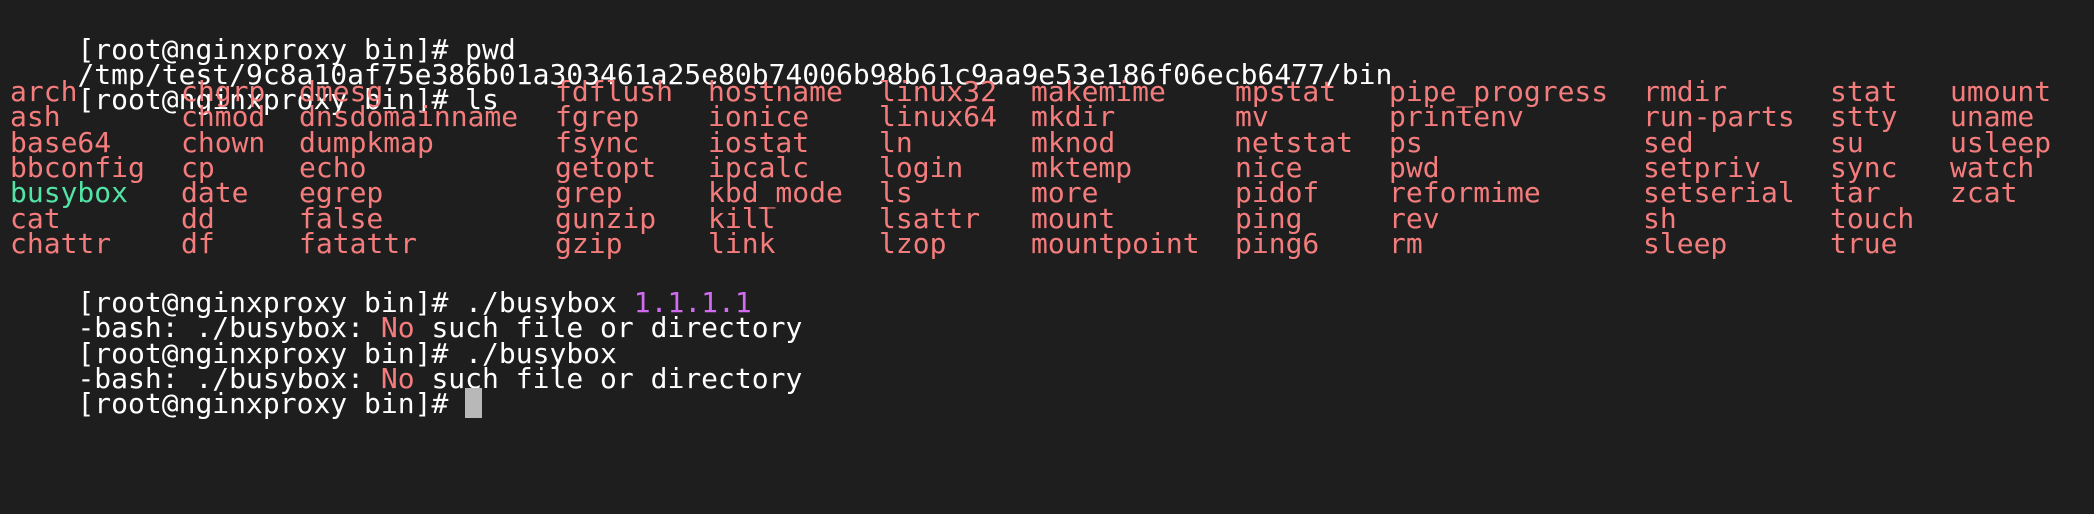 Image resolution: width=2094 pixels, height=514 pixels. I want to click on shell-prompt: [root@nginxproxy bin]#, so click(263, 403).